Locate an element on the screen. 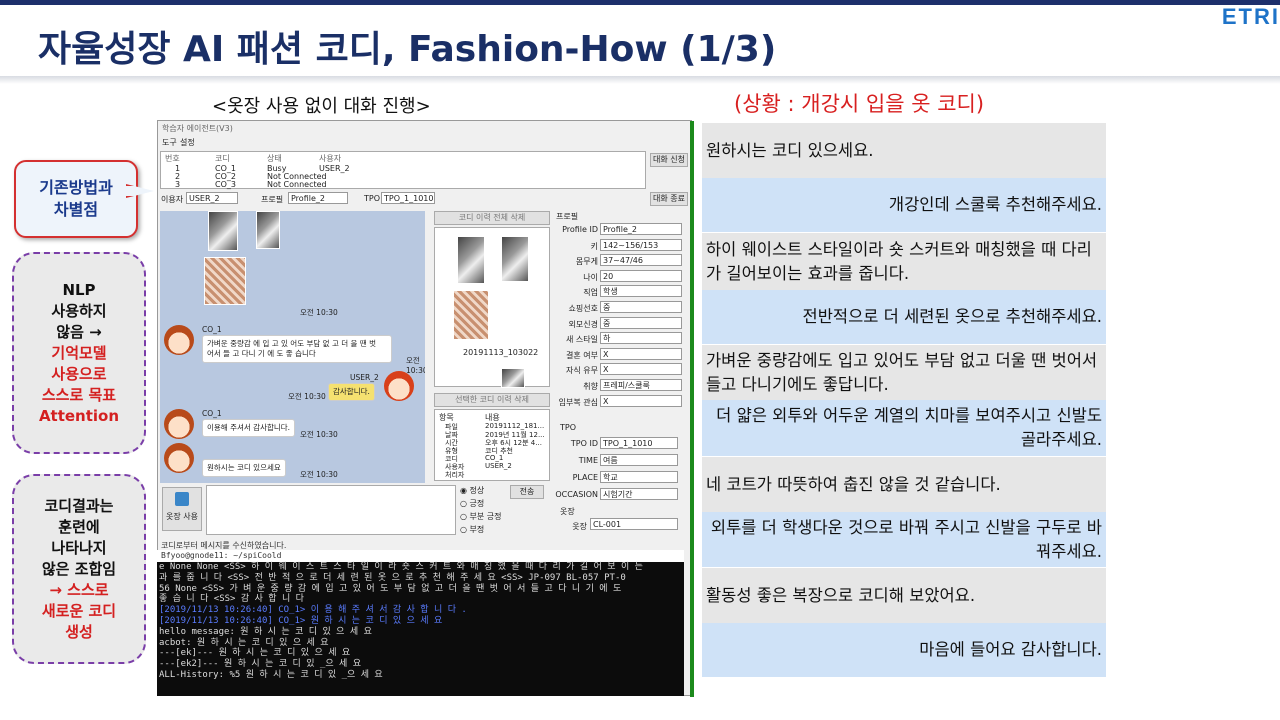 This screenshot has height=720, width=1280. profile-field-label: 몸무게 is located at coordinates (586, 262).